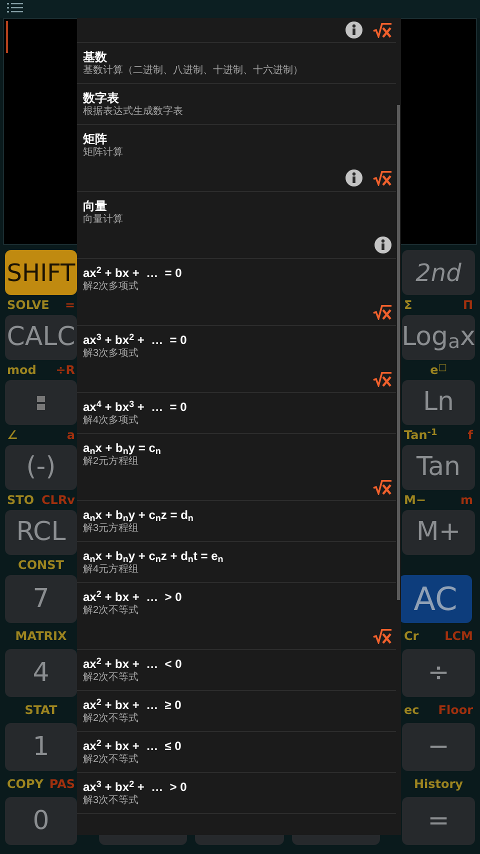 The height and width of the screenshot is (854, 480). Describe the element at coordinates (408, 305) in the screenshot. I see `shift-label: Σ` at that location.